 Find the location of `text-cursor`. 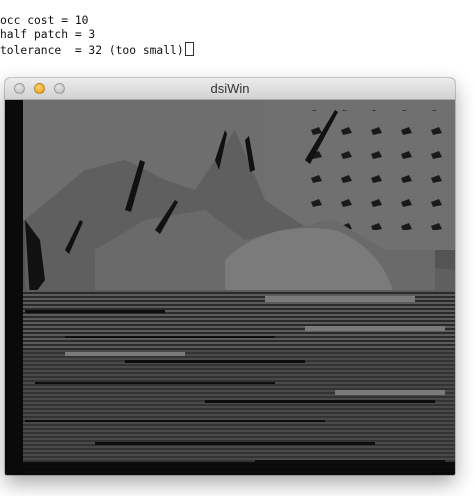

text-cursor is located at coordinates (189, 49).